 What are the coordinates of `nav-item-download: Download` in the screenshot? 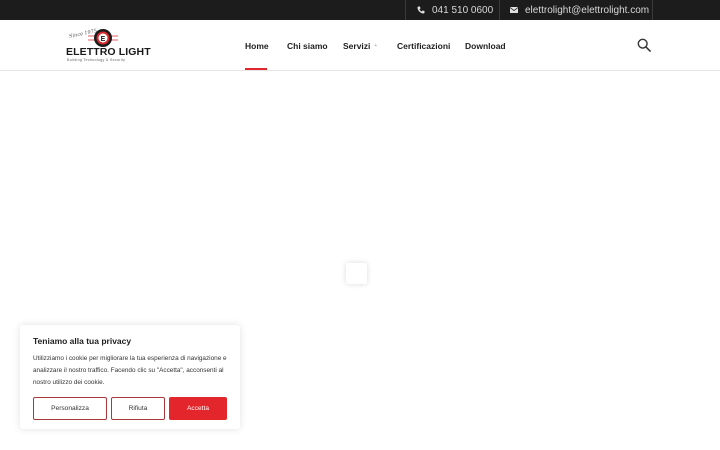 It's located at (485, 45).